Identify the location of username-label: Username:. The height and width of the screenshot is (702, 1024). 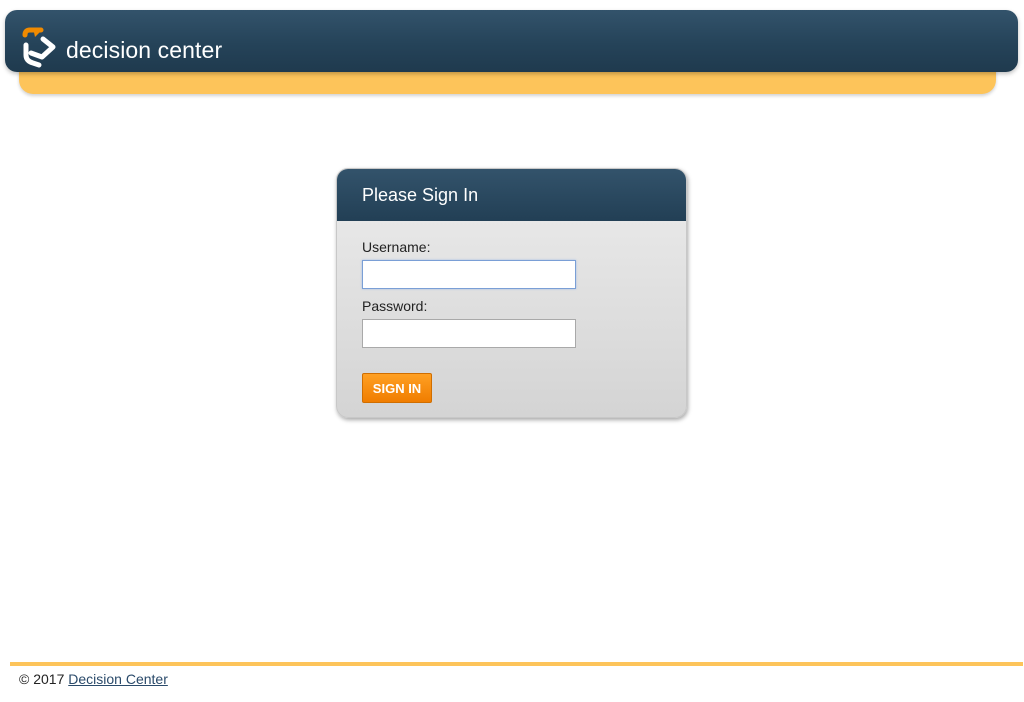
(396, 247).